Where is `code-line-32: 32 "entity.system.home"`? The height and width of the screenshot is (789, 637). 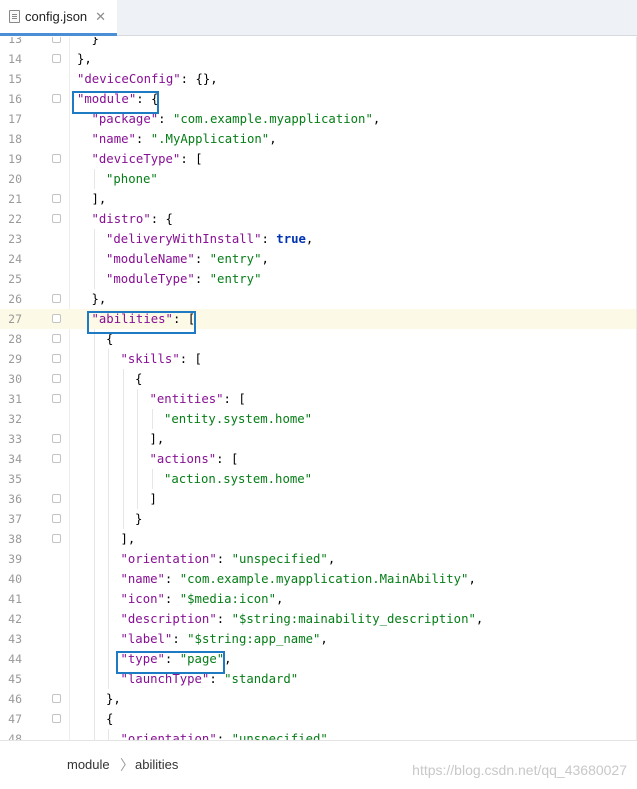
code-line-32: 32 "entity.system.home" is located at coordinates (318, 419).